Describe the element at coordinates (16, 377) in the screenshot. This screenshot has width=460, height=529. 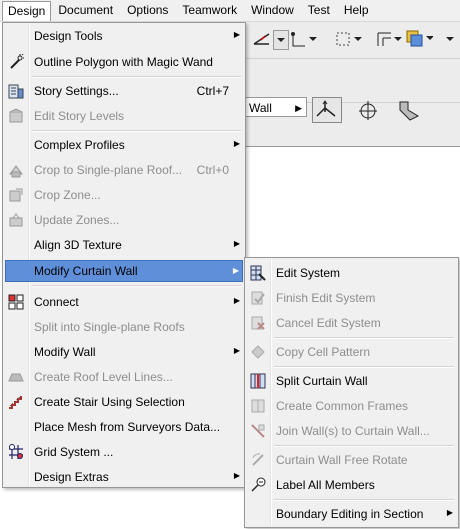
I see `roof-level-icon` at that location.